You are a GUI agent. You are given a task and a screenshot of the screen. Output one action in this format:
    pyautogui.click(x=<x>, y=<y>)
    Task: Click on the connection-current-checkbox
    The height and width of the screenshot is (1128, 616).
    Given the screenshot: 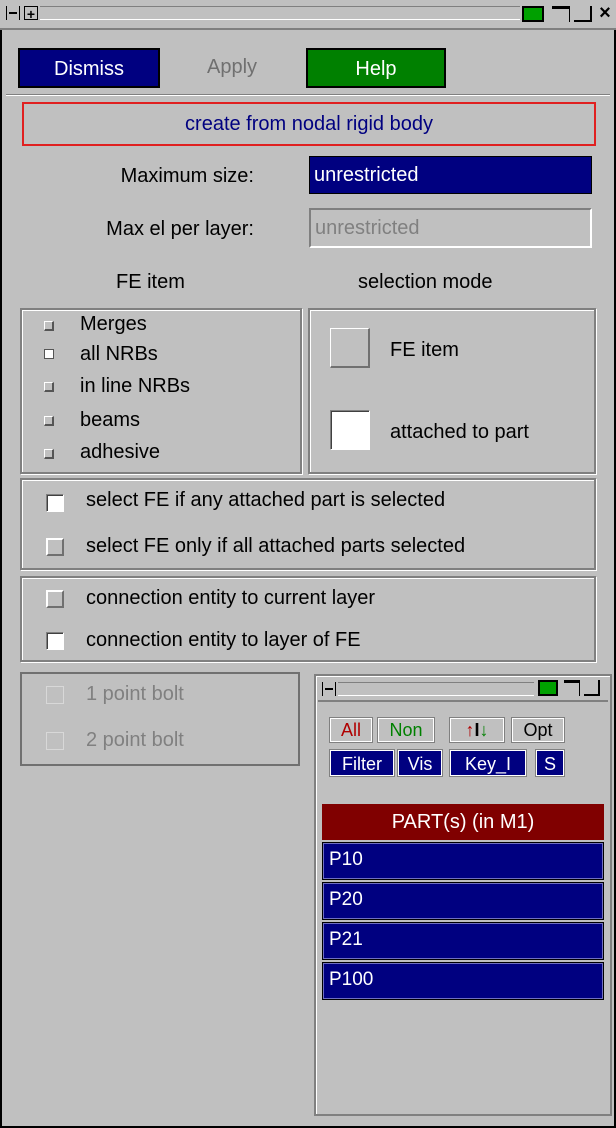 What is the action you would take?
    pyautogui.click(x=55, y=599)
    